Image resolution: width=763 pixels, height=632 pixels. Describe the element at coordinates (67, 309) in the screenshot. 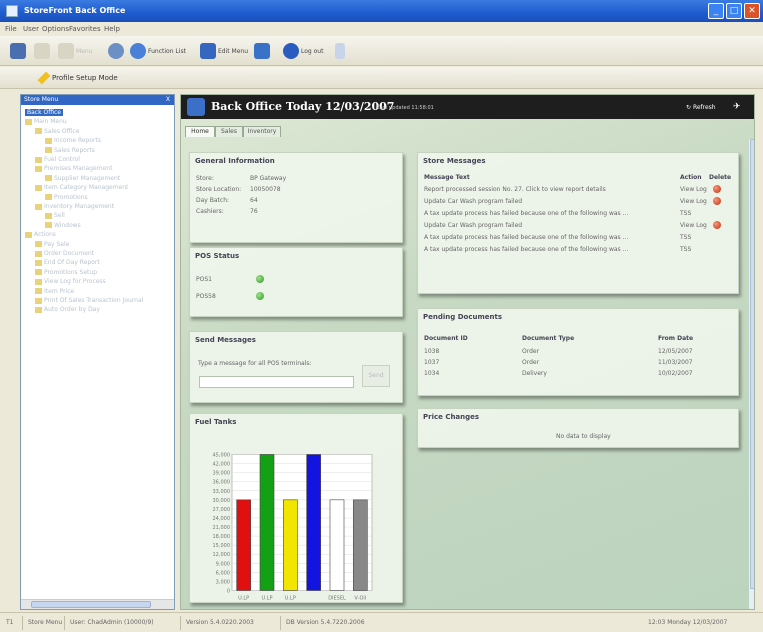

I see `sidebar-item: Auto Order by Day` at that location.